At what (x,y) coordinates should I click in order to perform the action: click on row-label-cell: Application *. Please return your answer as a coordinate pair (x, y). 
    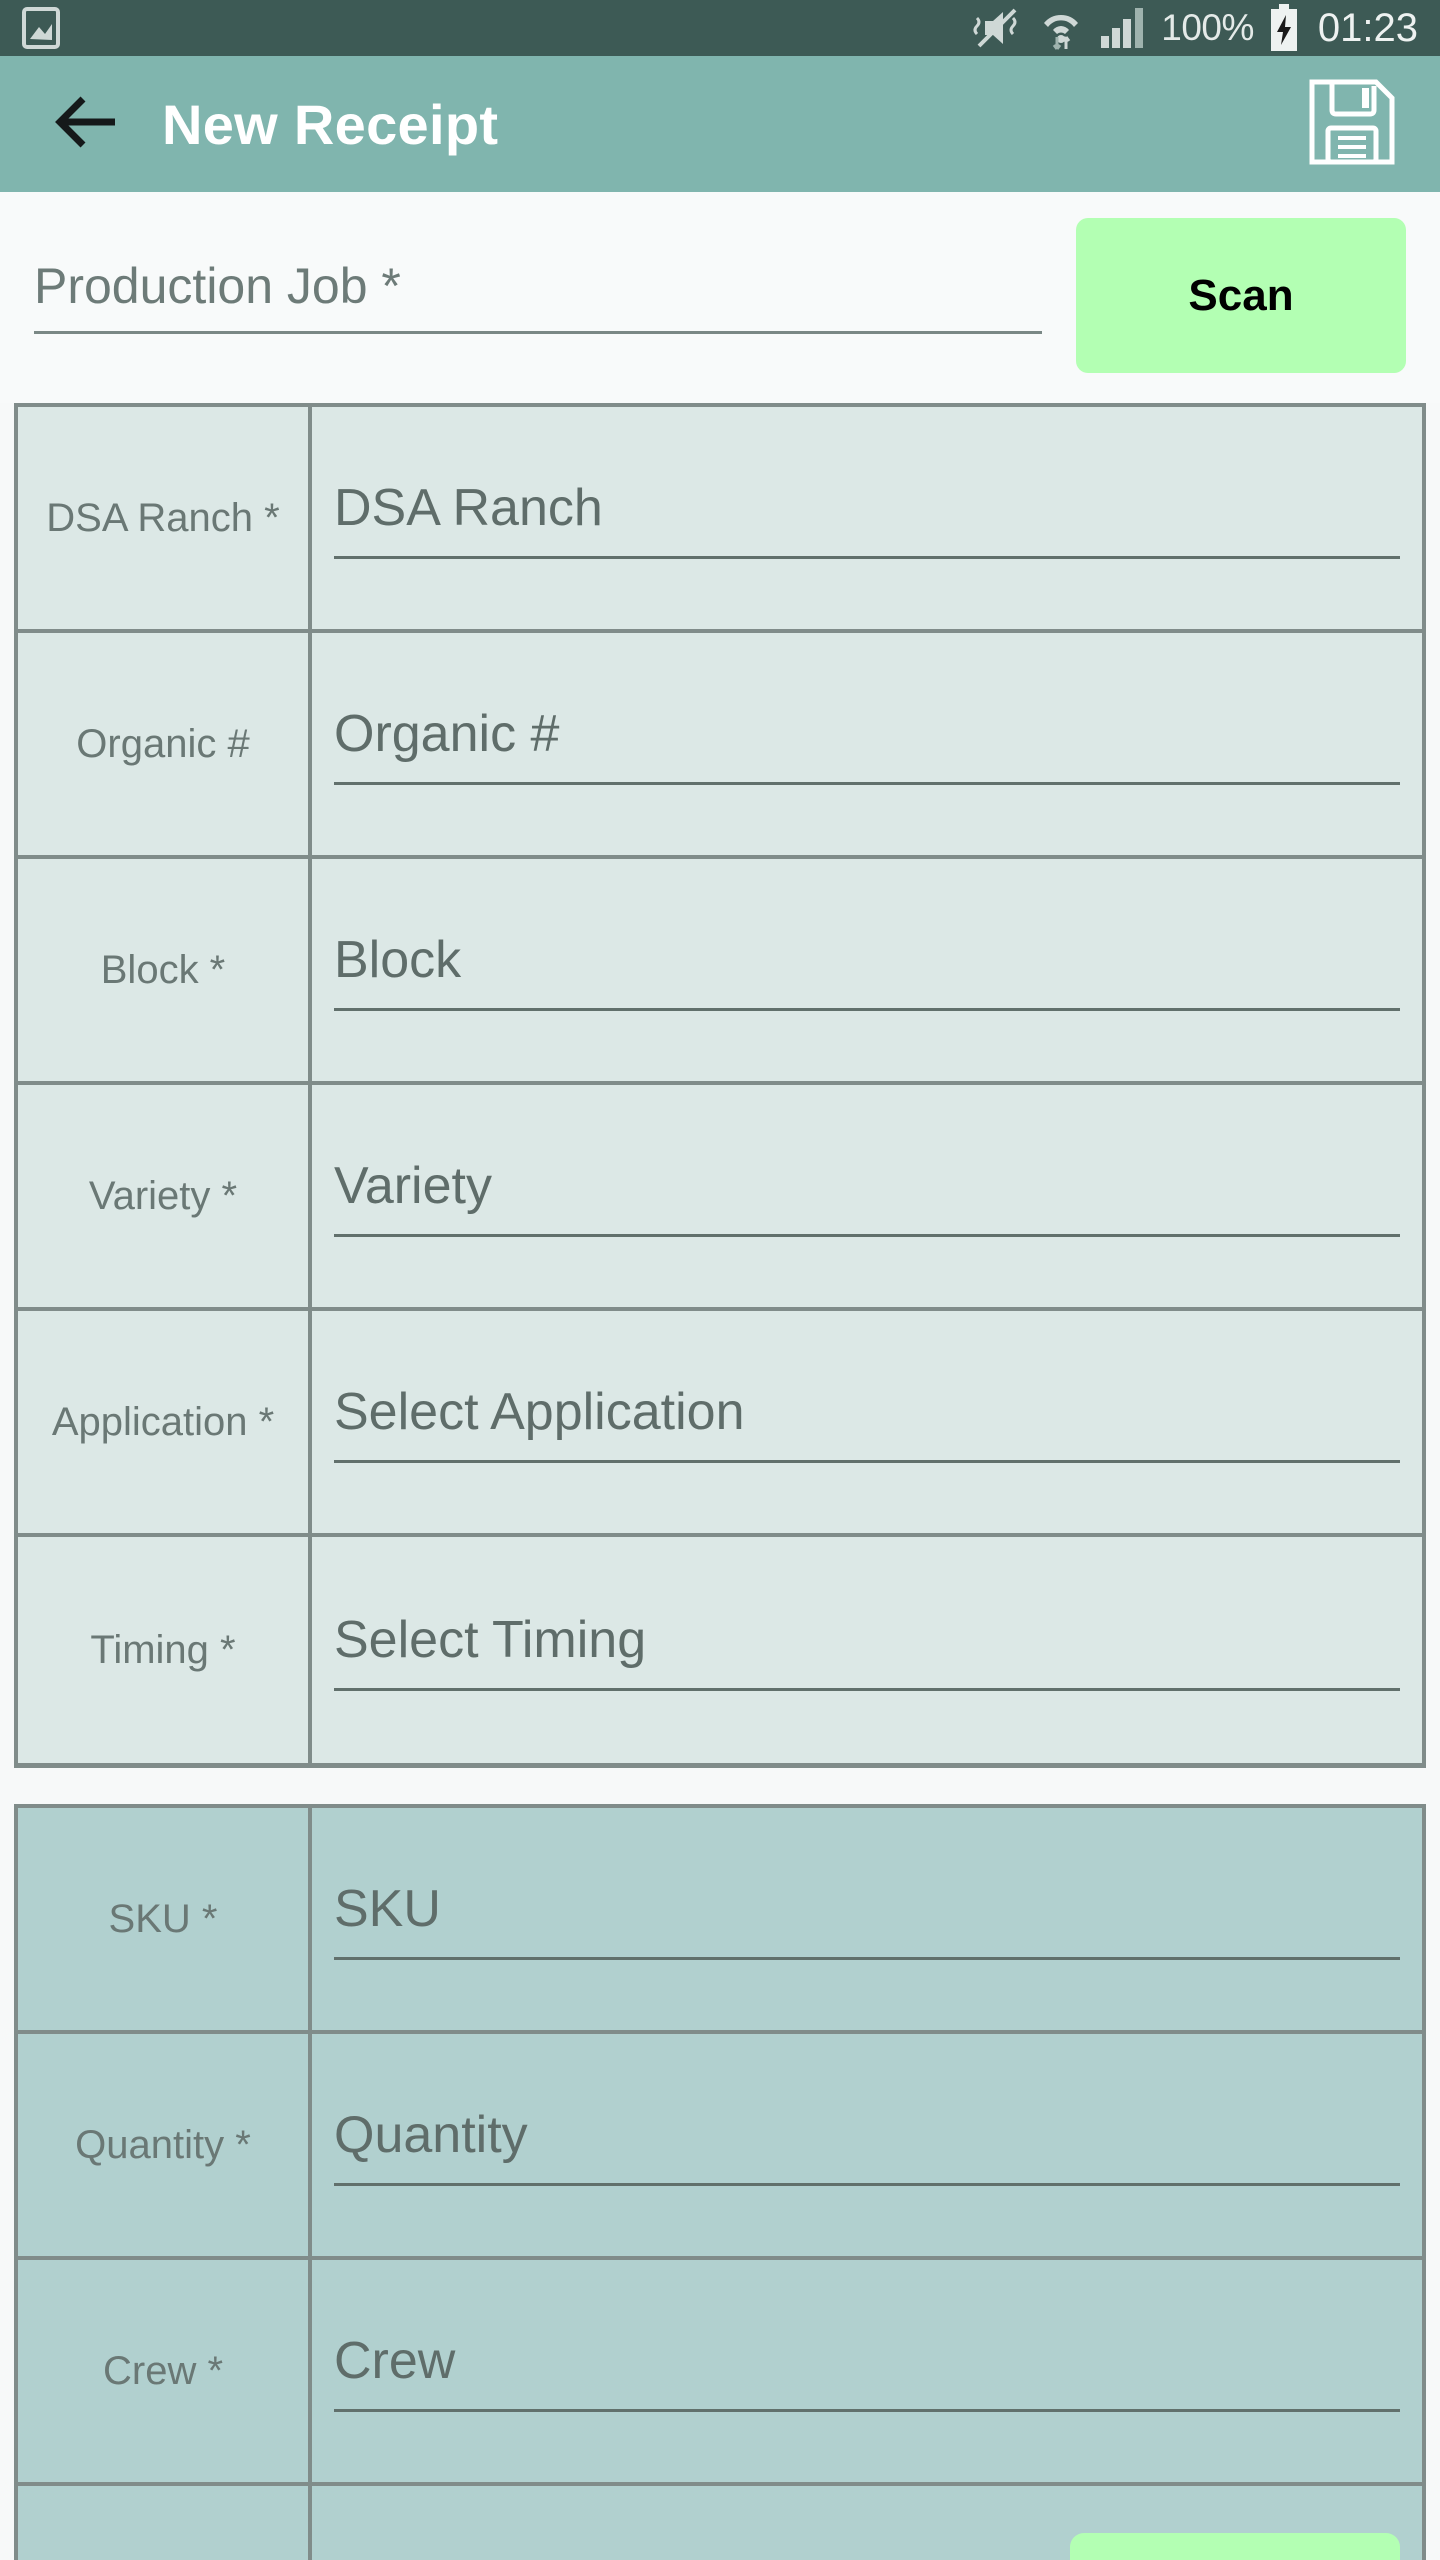
    Looking at the image, I should click on (165, 1422).